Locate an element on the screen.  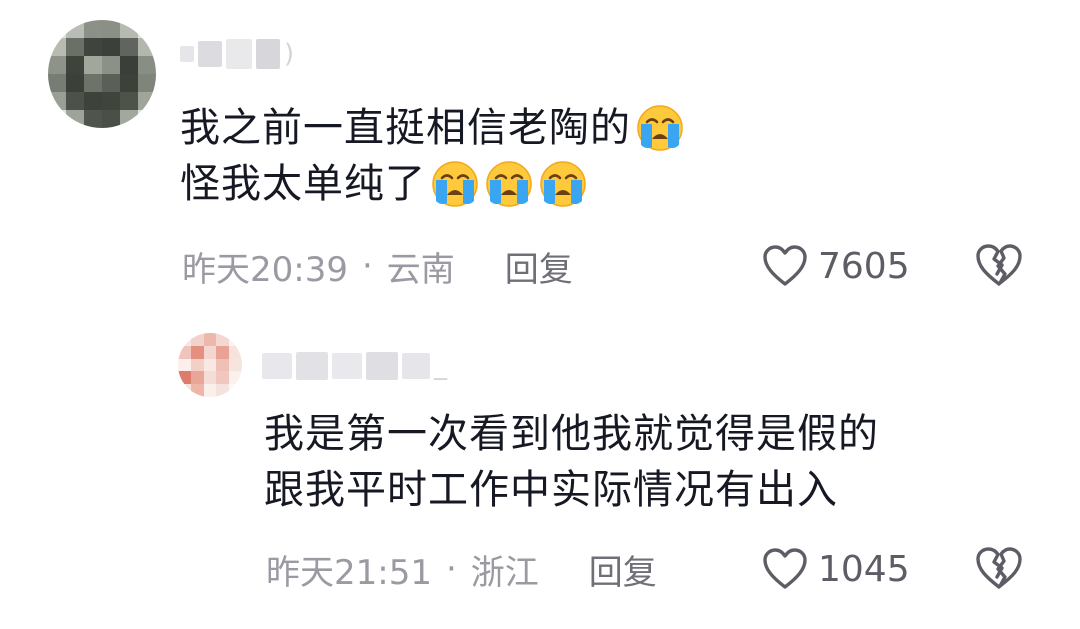
avatar is located at coordinates (102, 74).